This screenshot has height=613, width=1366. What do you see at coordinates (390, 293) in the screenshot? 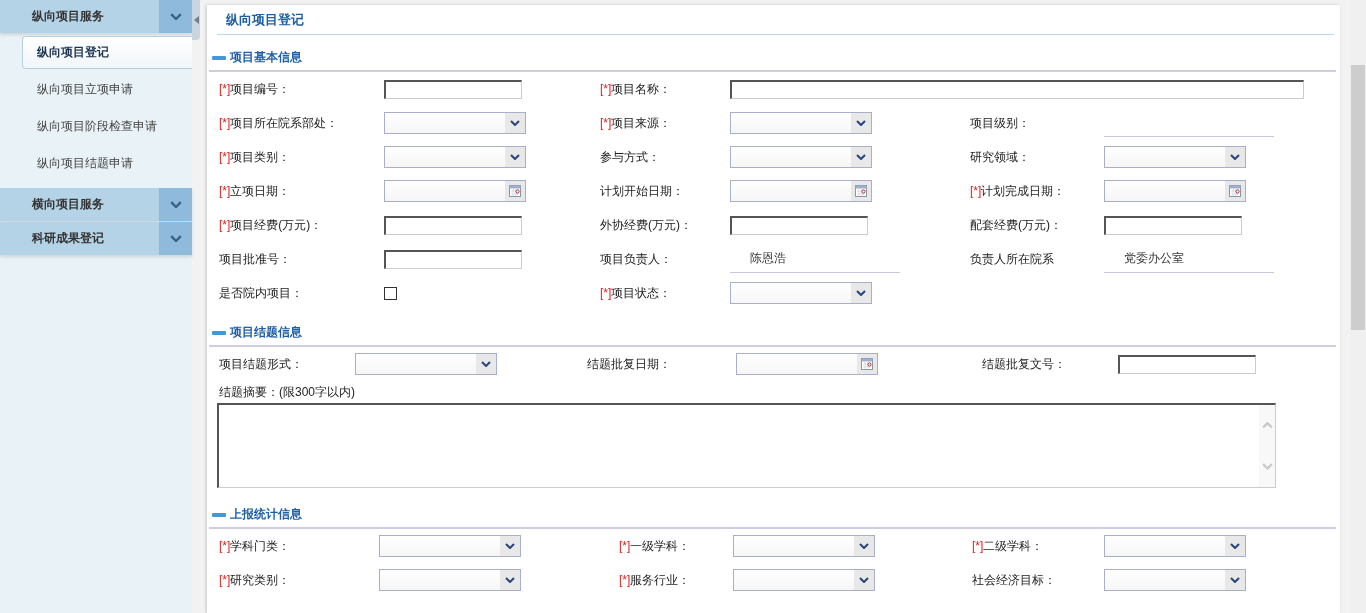
I see `checkbox` at bounding box center [390, 293].